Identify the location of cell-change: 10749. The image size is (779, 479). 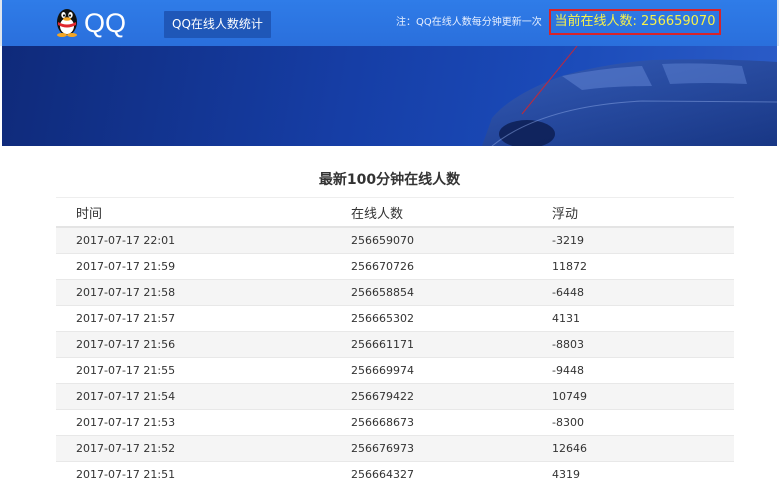
(569, 396).